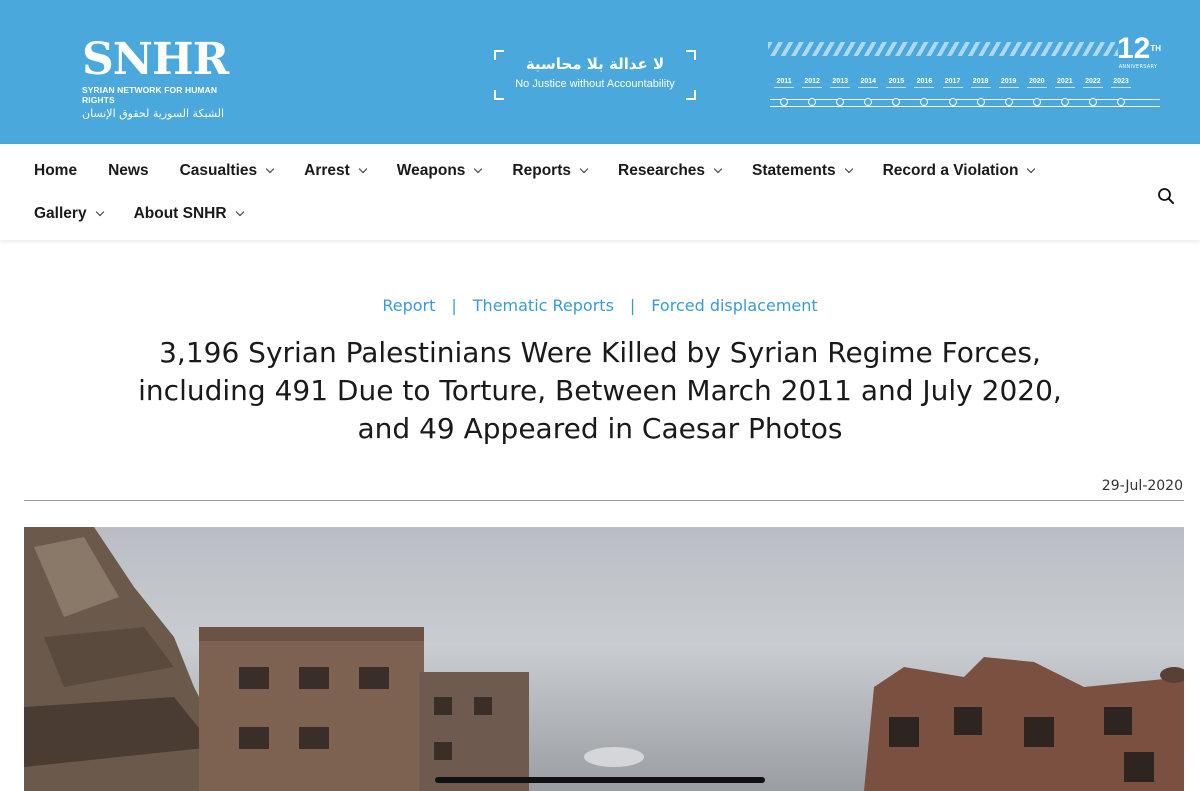 The width and height of the screenshot is (1200, 791). I want to click on nav-item-gallery: Gallery, so click(69, 214).